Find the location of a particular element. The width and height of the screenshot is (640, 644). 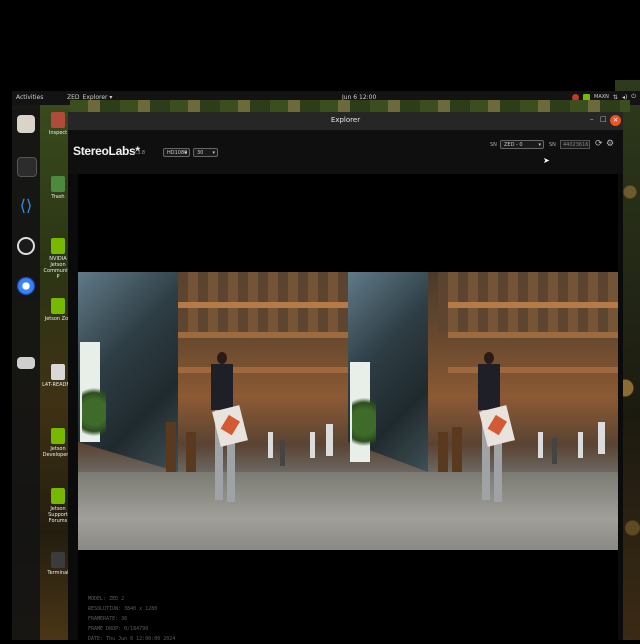

document-icon is located at coordinates (58, 372).